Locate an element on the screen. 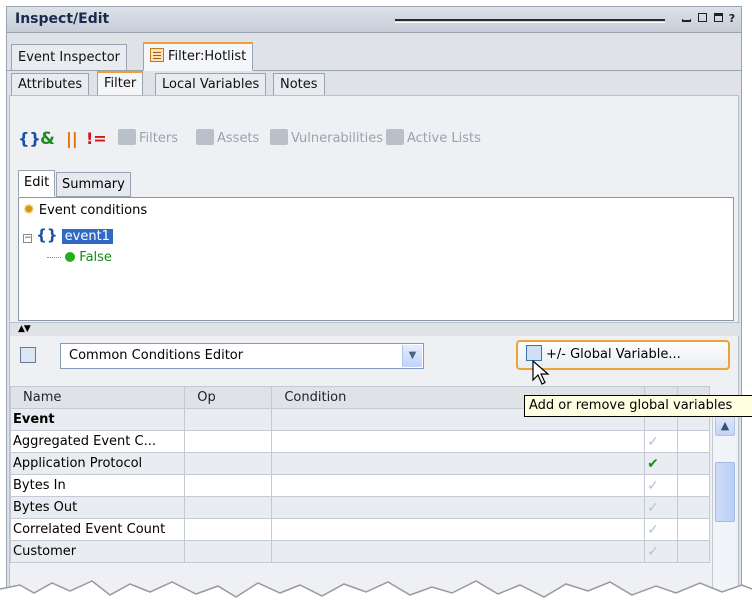 The height and width of the screenshot is (611, 752). vulnerabilities-button: Vulnerabilities is located at coordinates (326, 139).